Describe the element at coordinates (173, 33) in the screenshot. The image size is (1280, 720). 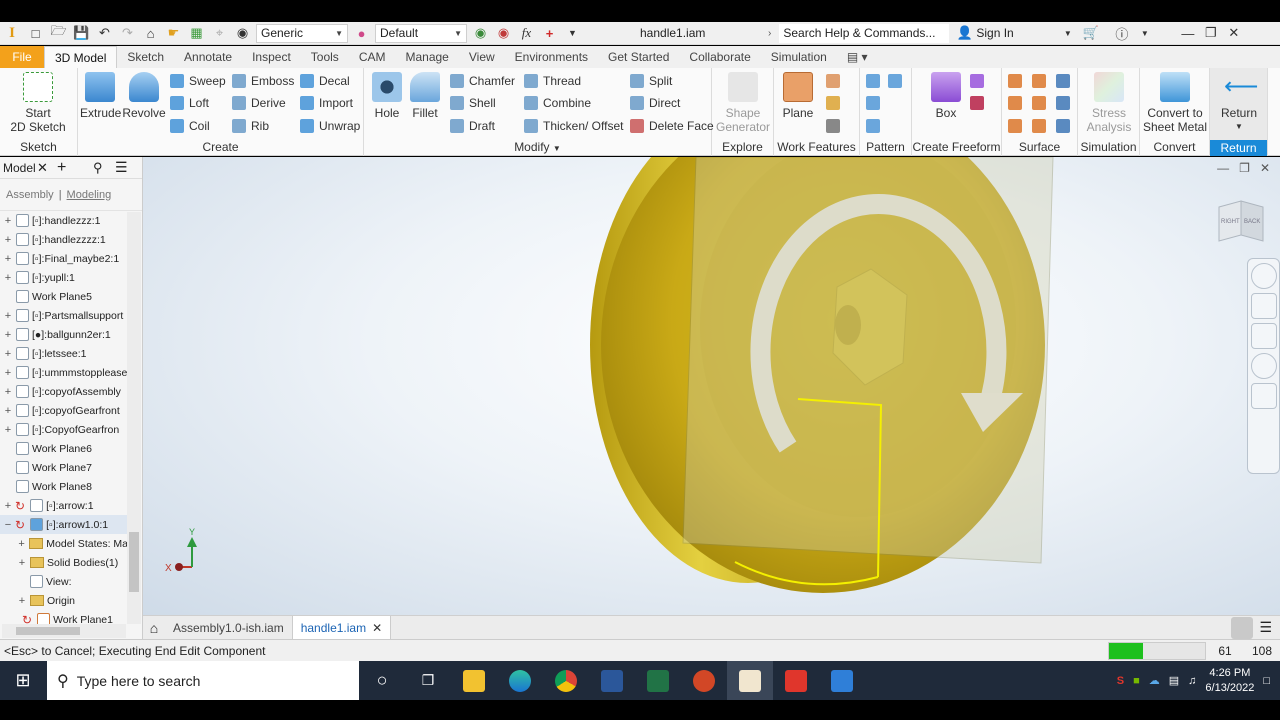
I see `select-icon: ☛` at that location.